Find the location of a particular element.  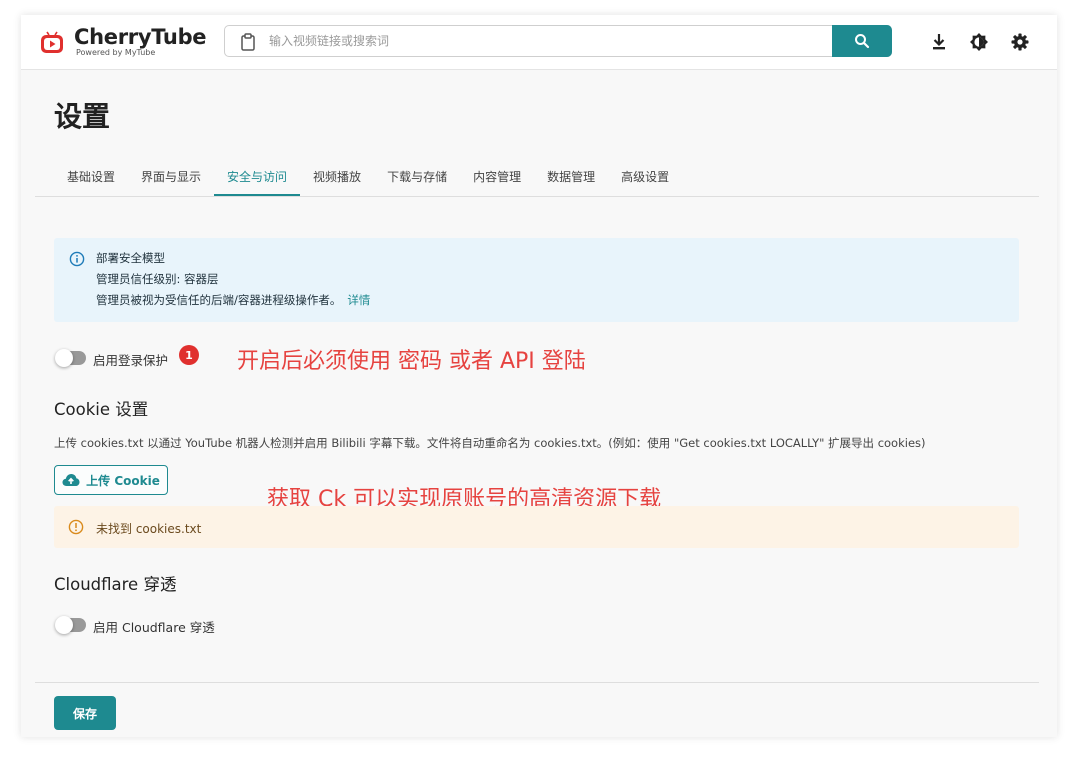

tab-content: 内容管理 is located at coordinates (497, 179).